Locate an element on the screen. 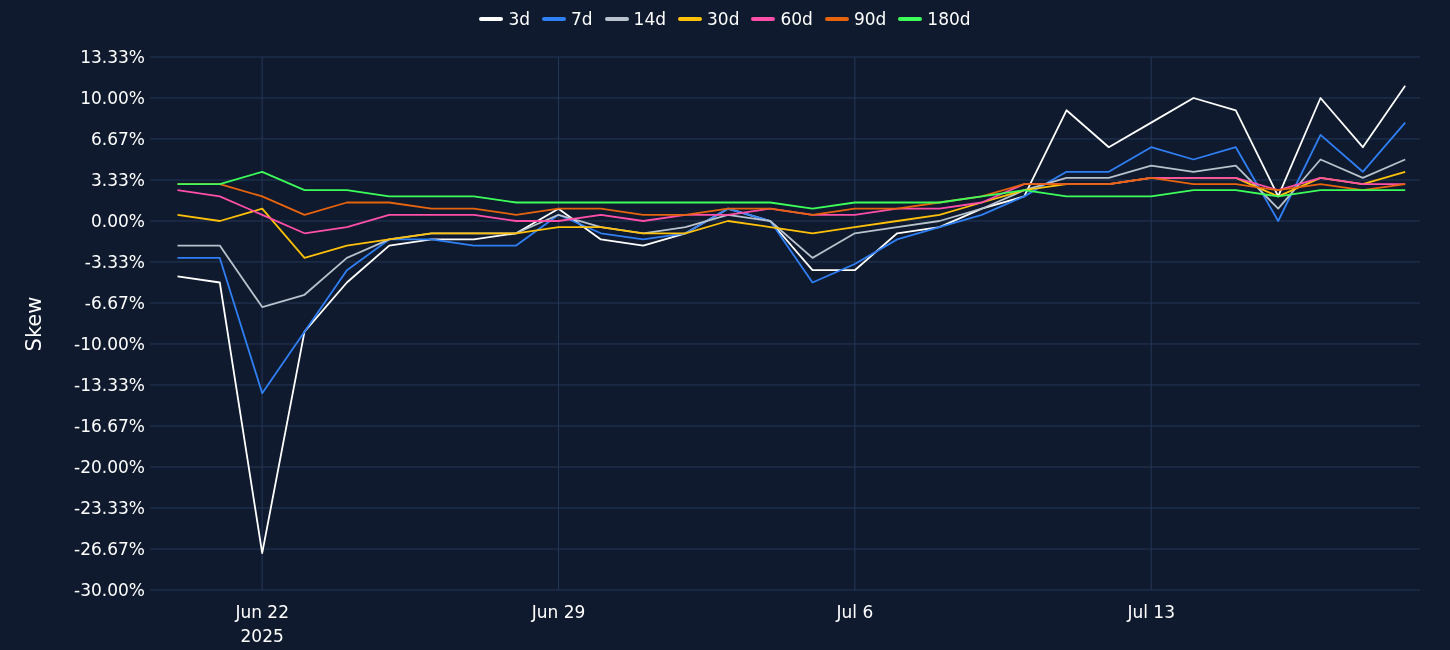 The height and width of the screenshot is (650, 1450). legend-label: 180d is located at coordinates (949, 19).